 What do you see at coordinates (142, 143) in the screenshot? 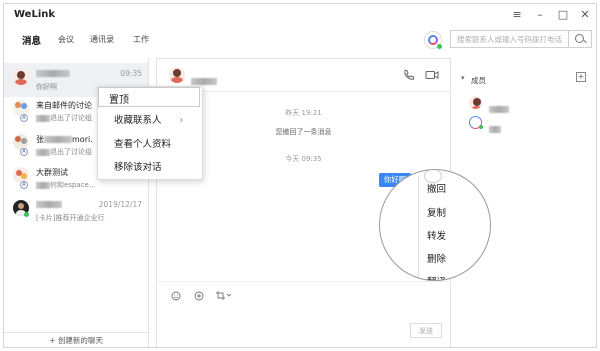
I see `context-item-profile: 查看个人资料` at bounding box center [142, 143].